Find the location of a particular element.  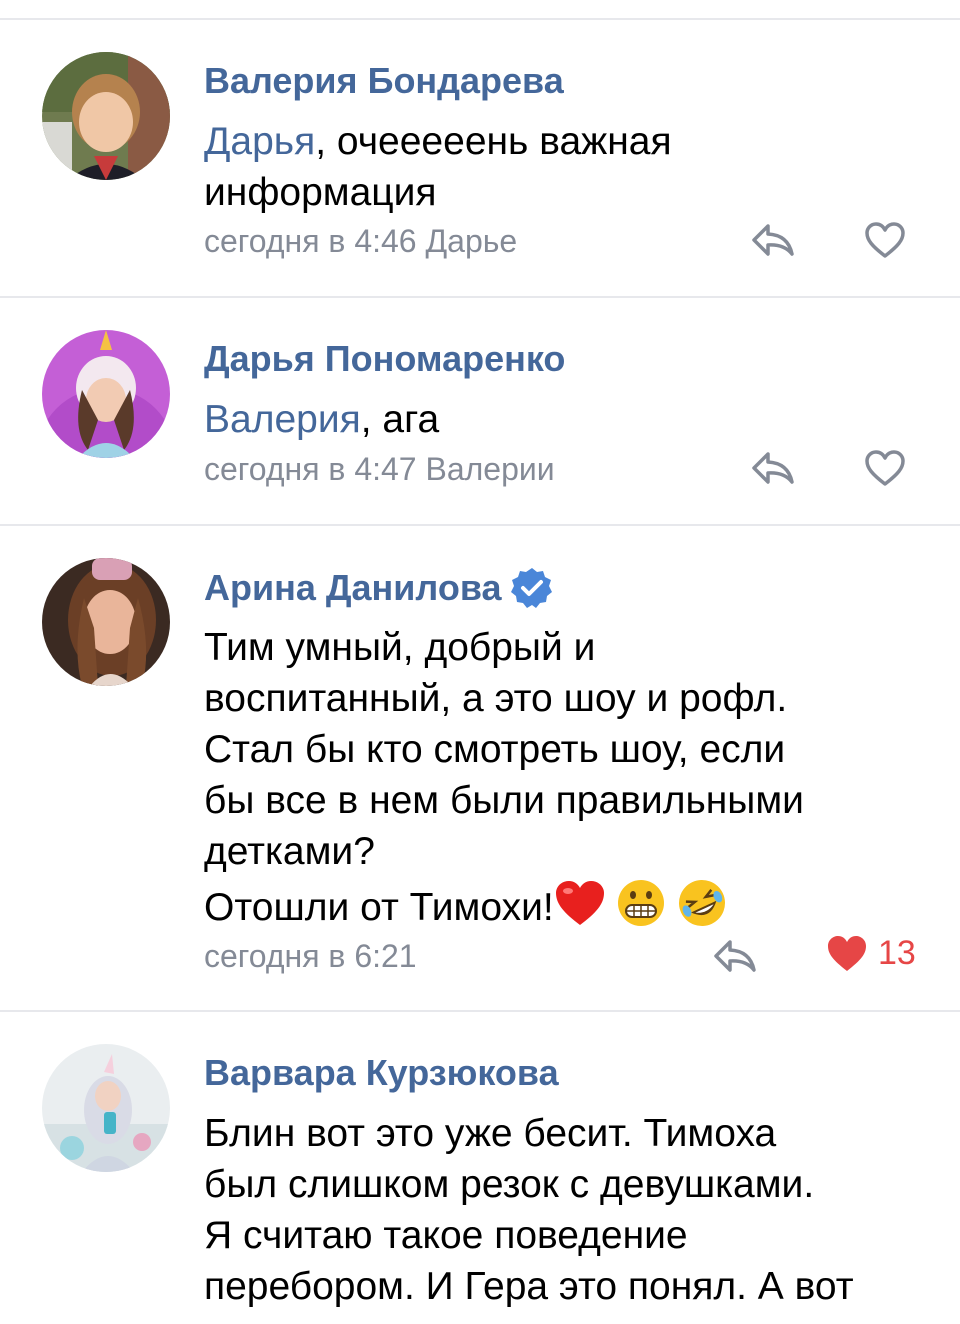

comment-time: сегодня в 6:21 is located at coordinates (310, 956).